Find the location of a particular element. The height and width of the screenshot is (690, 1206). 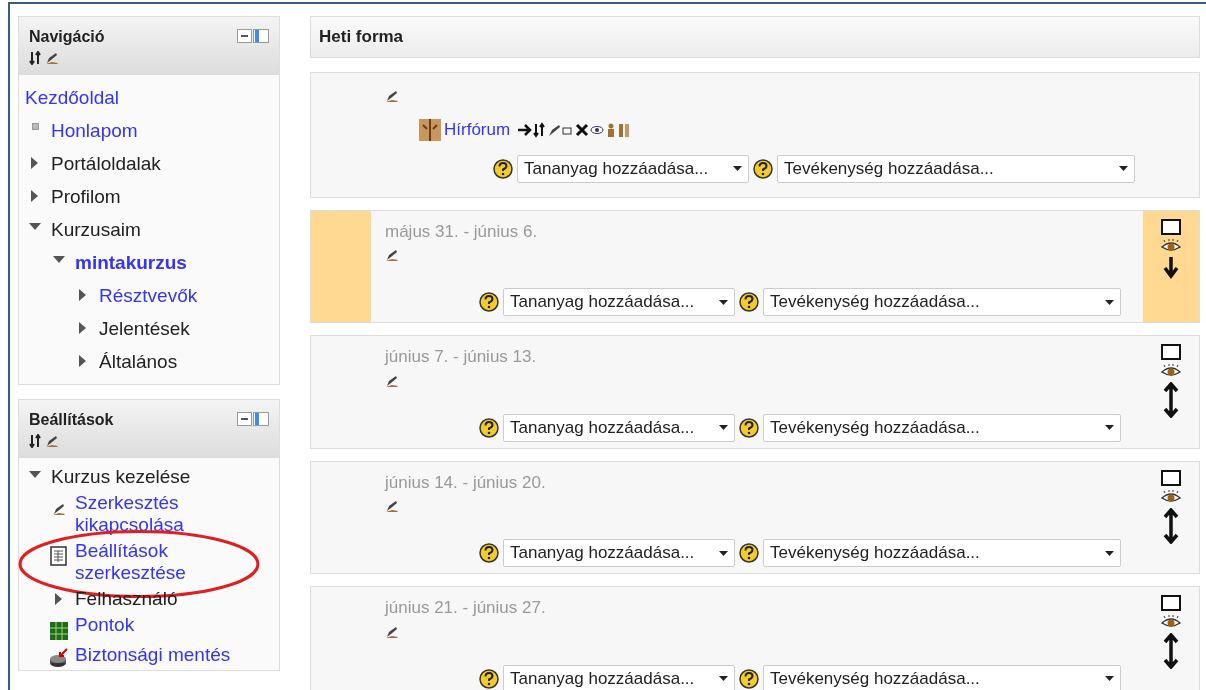

nav-item: Jelentések is located at coordinates (144, 328).